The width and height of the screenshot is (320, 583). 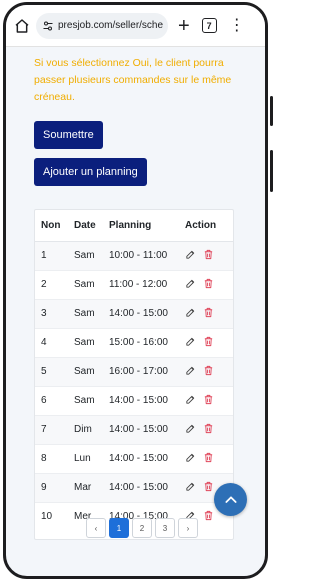 What do you see at coordinates (85, 487) in the screenshot?
I see `row-date: Mar` at bounding box center [85, 487].